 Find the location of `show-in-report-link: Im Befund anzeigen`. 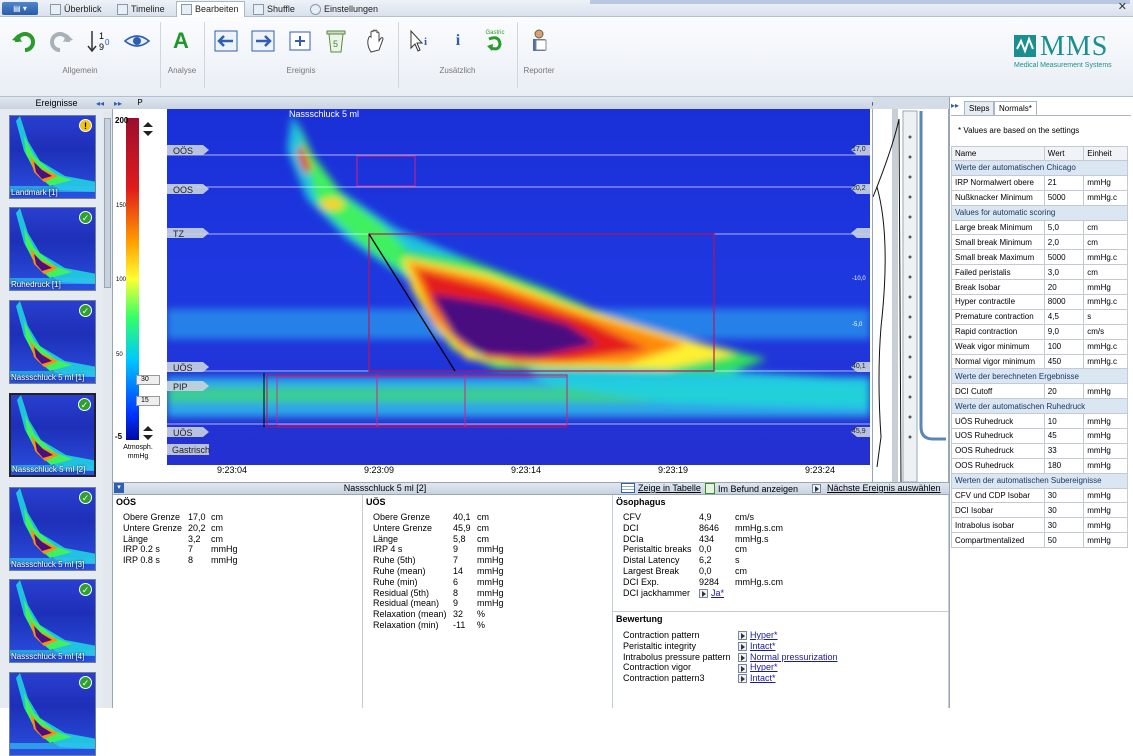

show-in-report-link: Im Befund anzeigen is located at coordinates (751, 488).